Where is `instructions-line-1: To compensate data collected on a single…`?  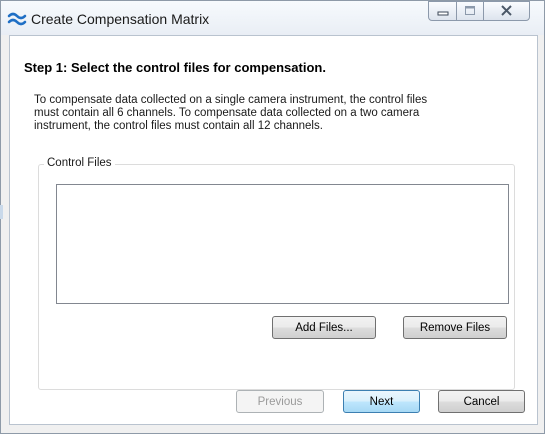 instructions-line-1: To compensate data collected on a single… is located at coordinates (231, 100).